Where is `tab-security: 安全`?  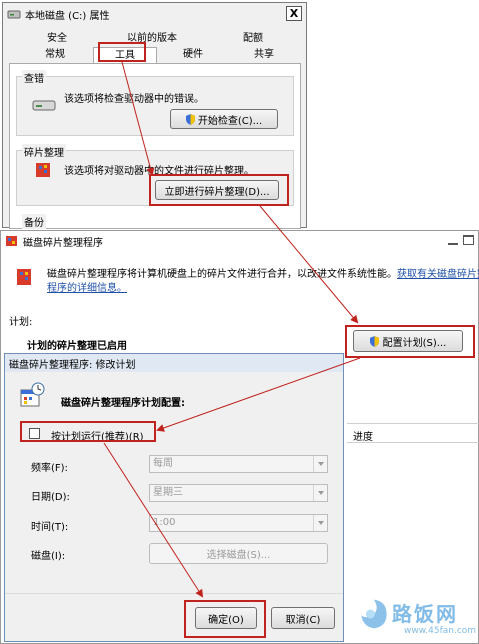 tab-security: 安全 is located at coordinates (57, 39).